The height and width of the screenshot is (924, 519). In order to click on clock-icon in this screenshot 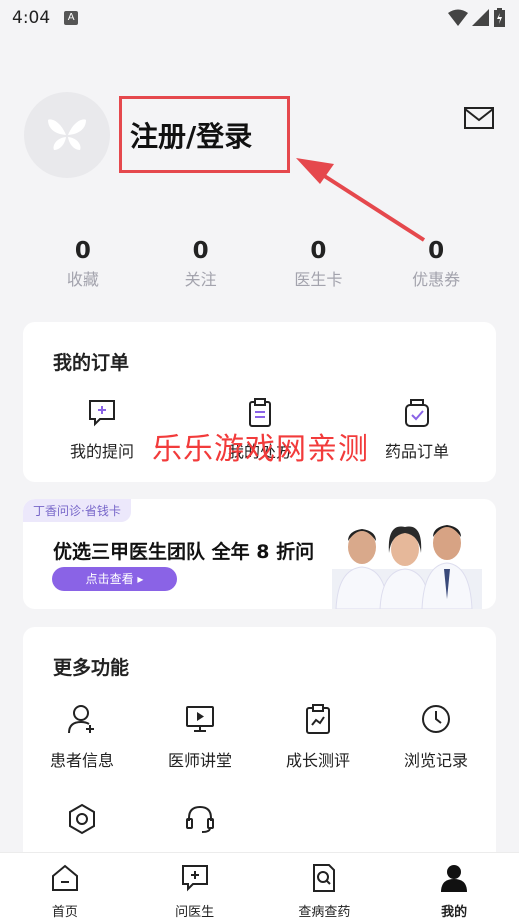, I will do `click(436, 719)`.